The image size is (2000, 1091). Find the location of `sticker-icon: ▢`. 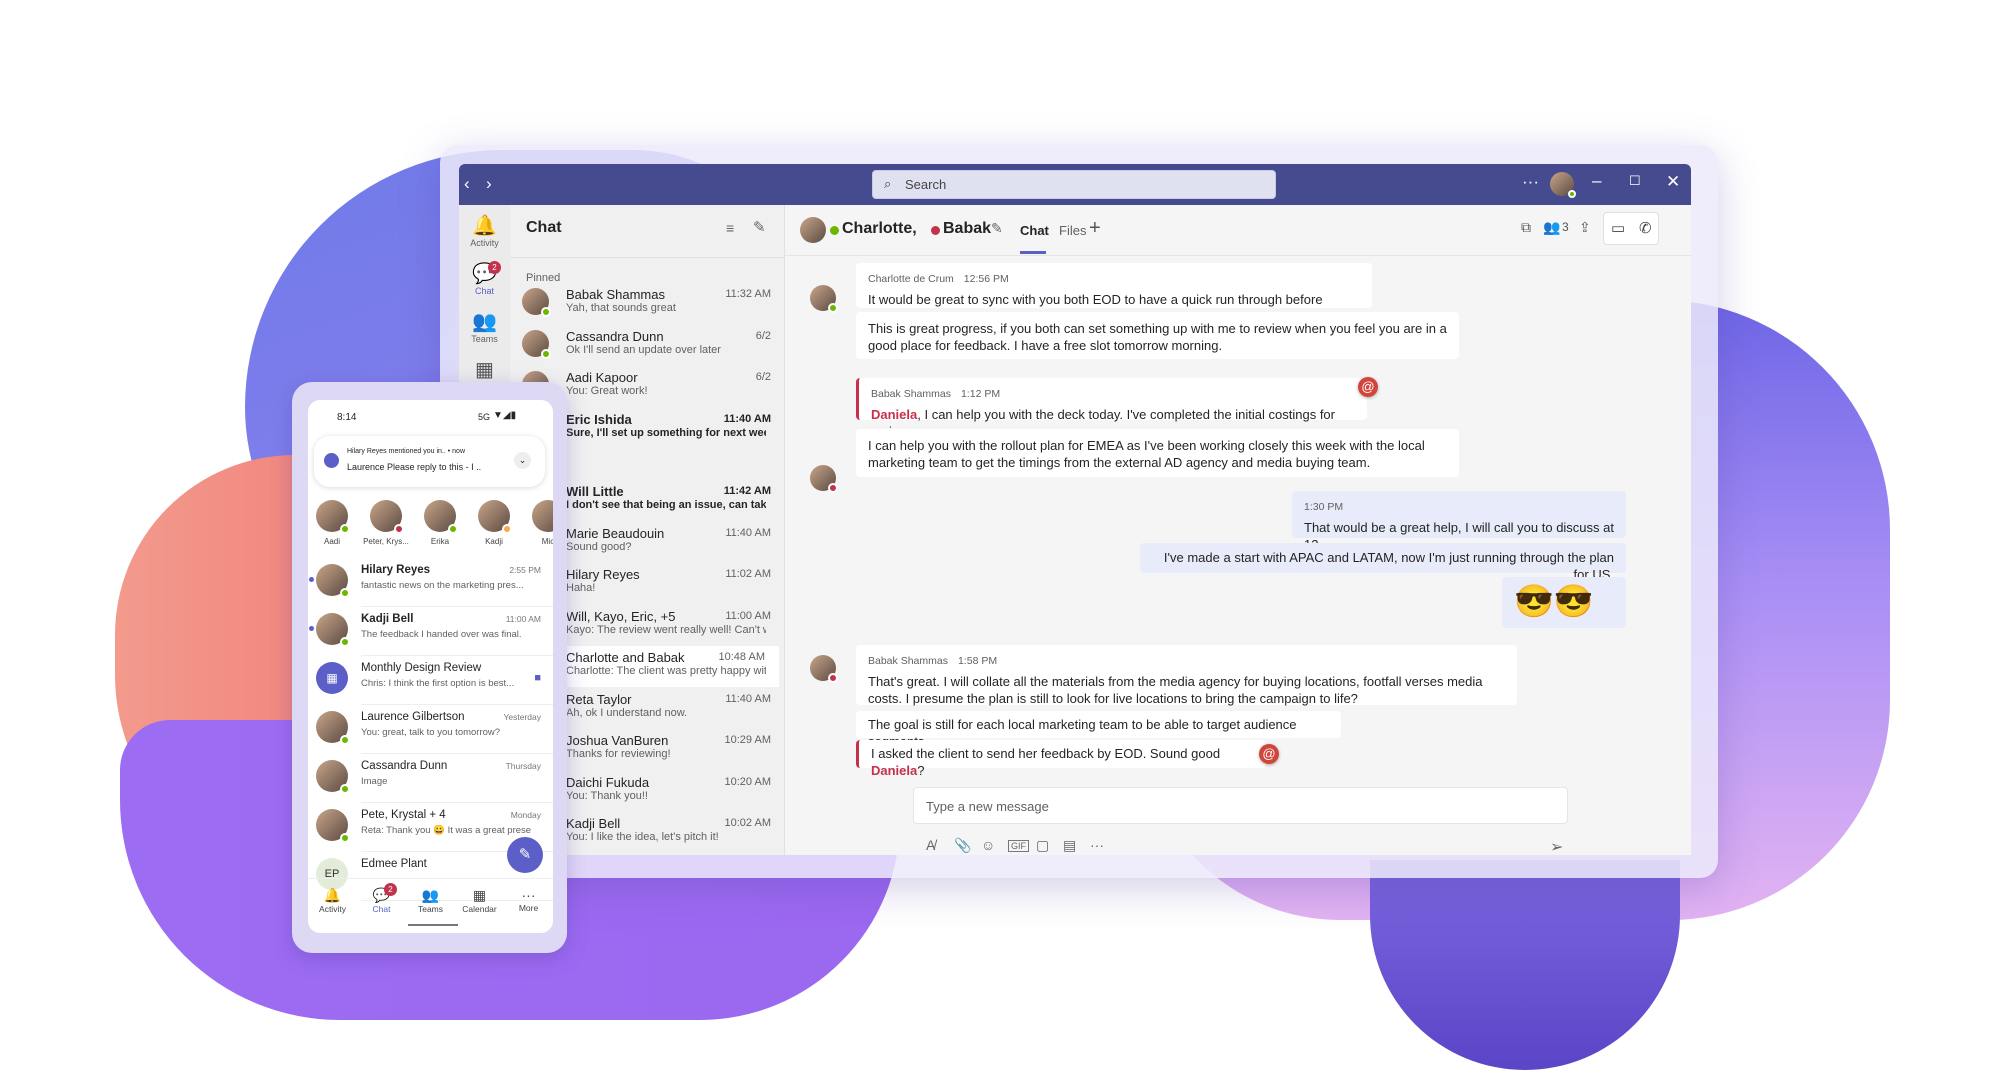

sticker-icon: ▢ is located at coordinates (1042, 845).